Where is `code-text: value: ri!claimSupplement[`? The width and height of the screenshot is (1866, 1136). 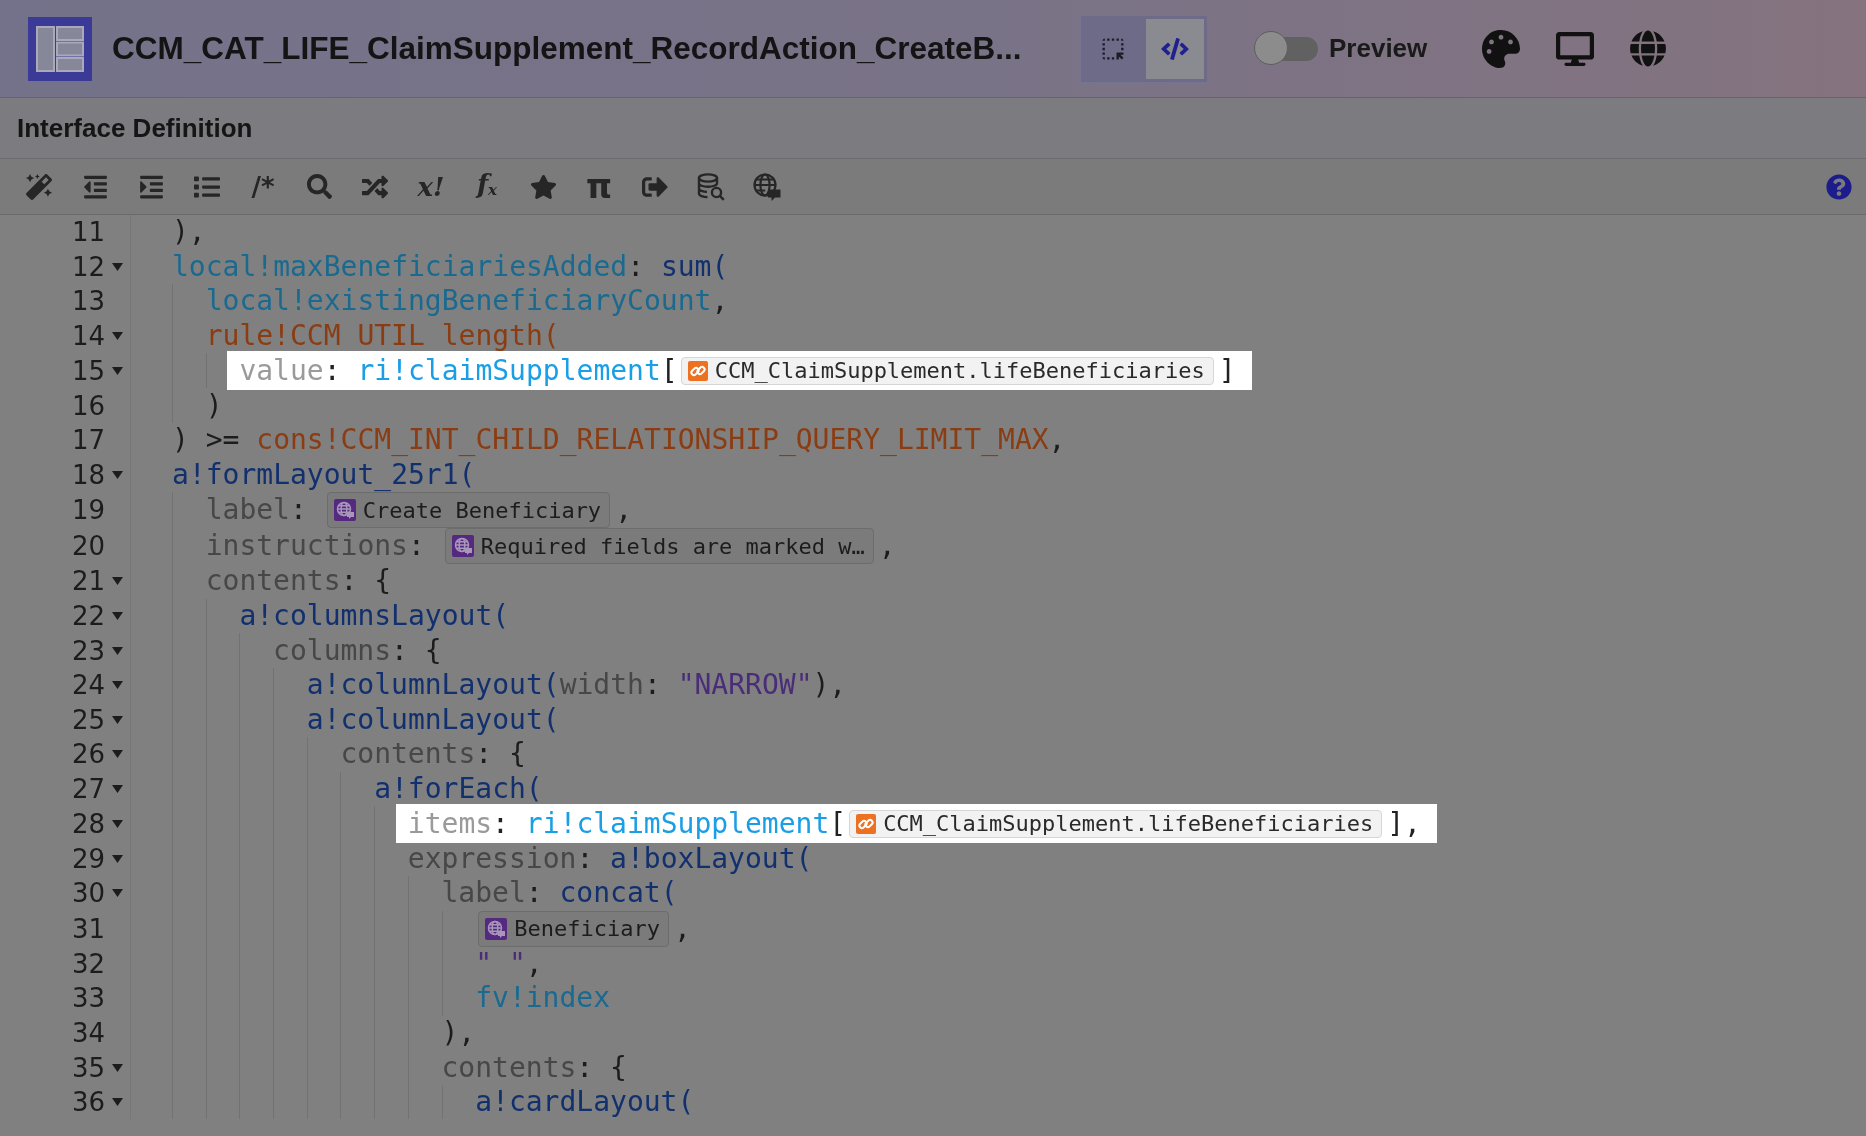 code-text: value: ri!claimSupplement[ is located at coordinates (458, 370).